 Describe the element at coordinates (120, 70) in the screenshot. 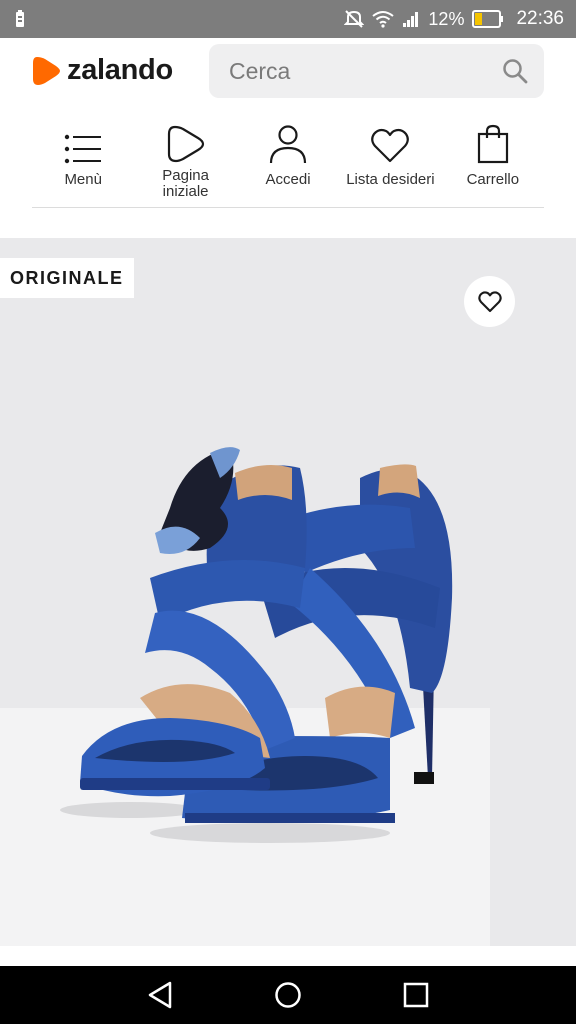

I see `logo-text: zalando` at that location.